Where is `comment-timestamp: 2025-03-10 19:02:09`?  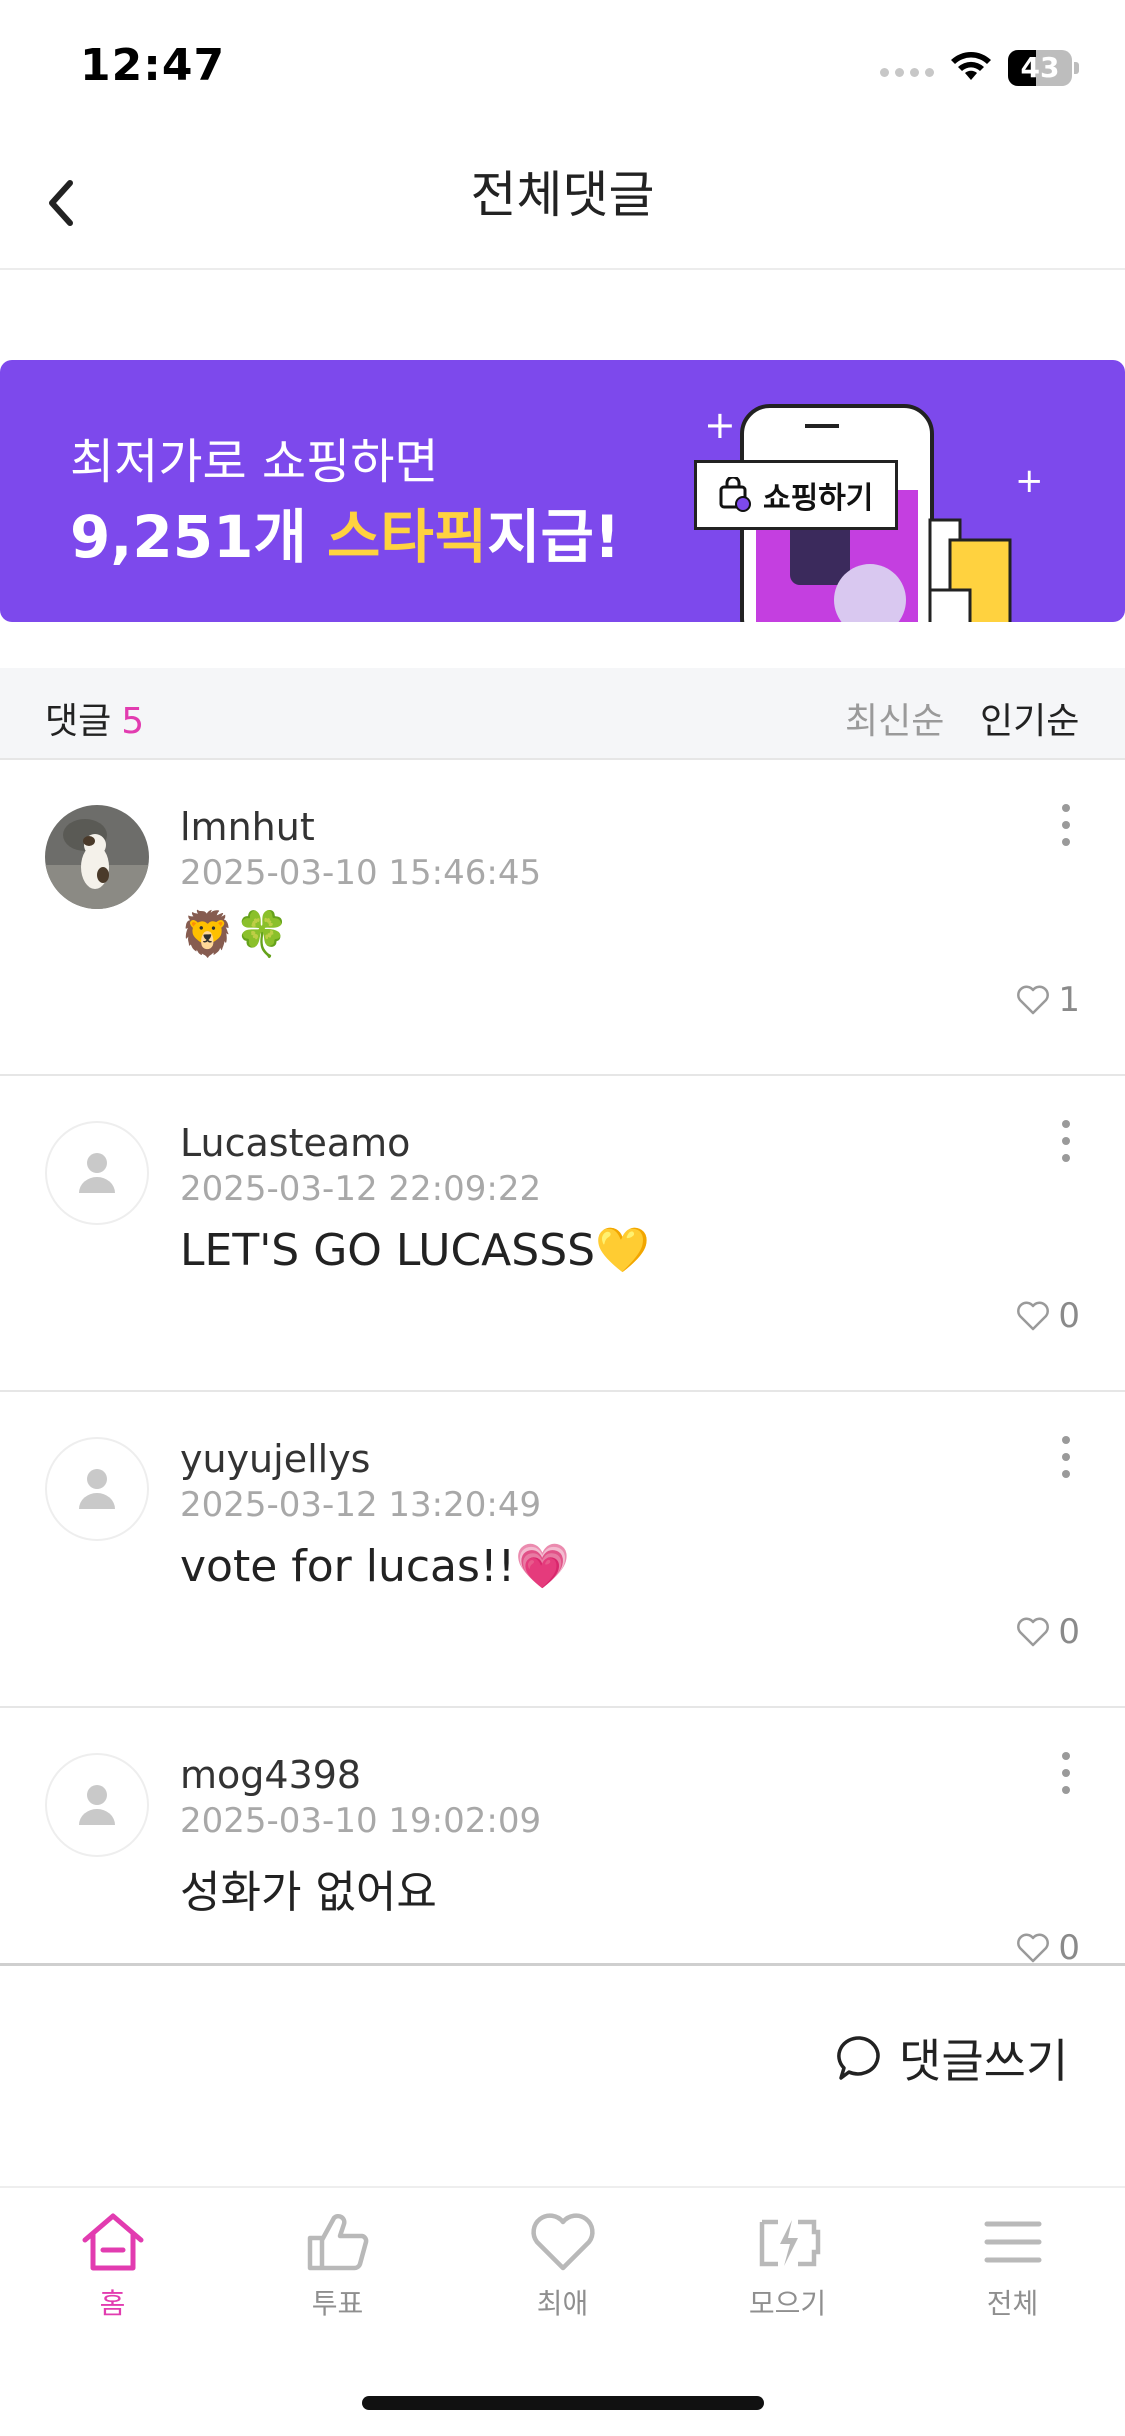
comment-timestamp: 2025-03-10 19:02:09 is located at coordinates (361, 1821).